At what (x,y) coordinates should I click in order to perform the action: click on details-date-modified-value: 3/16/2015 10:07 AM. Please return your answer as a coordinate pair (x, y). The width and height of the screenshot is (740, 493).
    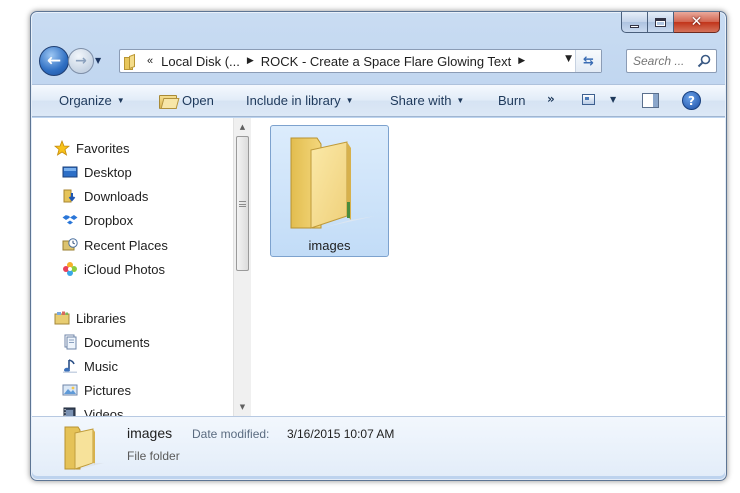
    Looking at the image, I should click on (341, 434).